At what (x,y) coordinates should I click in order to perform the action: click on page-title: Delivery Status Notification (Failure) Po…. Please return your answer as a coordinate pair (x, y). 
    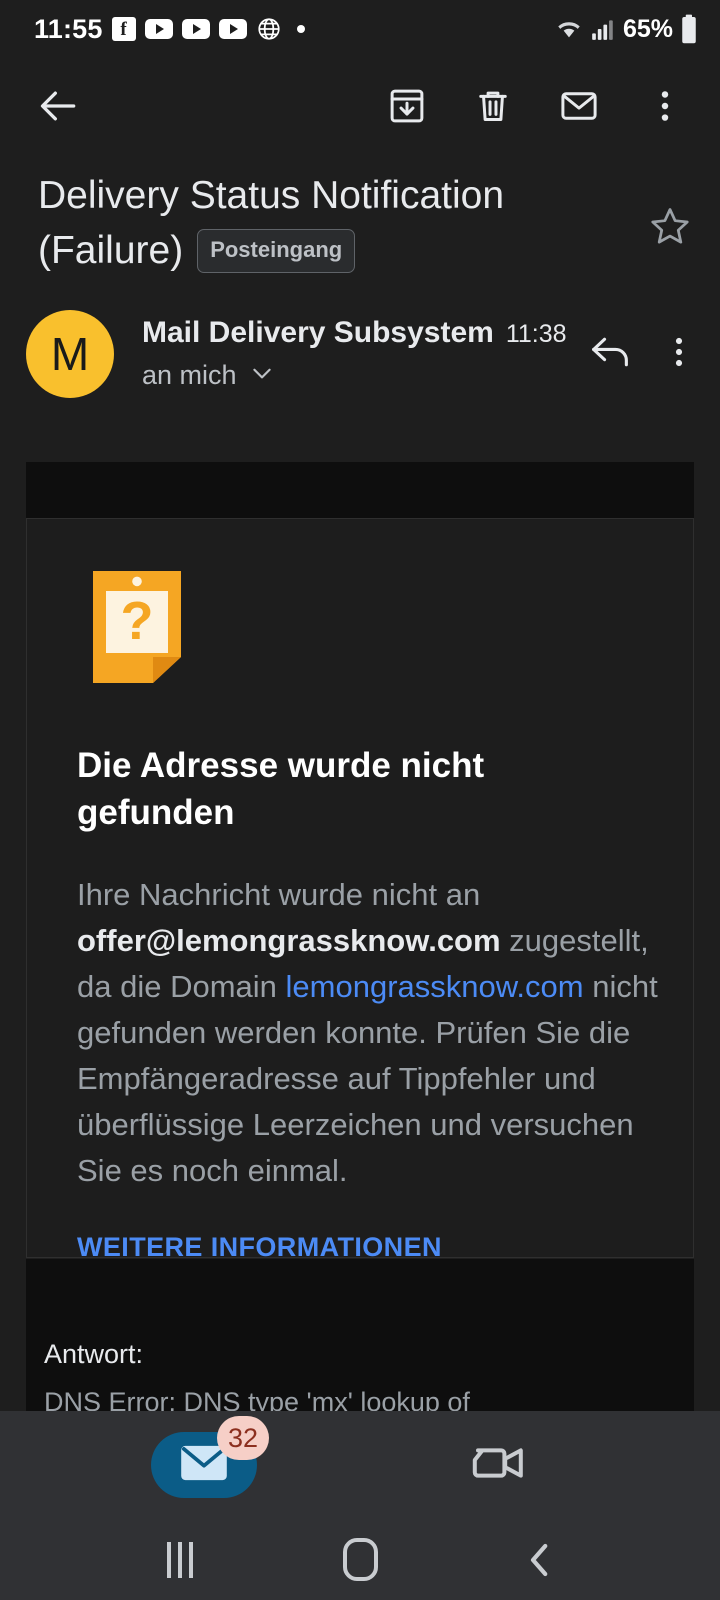
    Looking at the image, I should click on (318, 223).